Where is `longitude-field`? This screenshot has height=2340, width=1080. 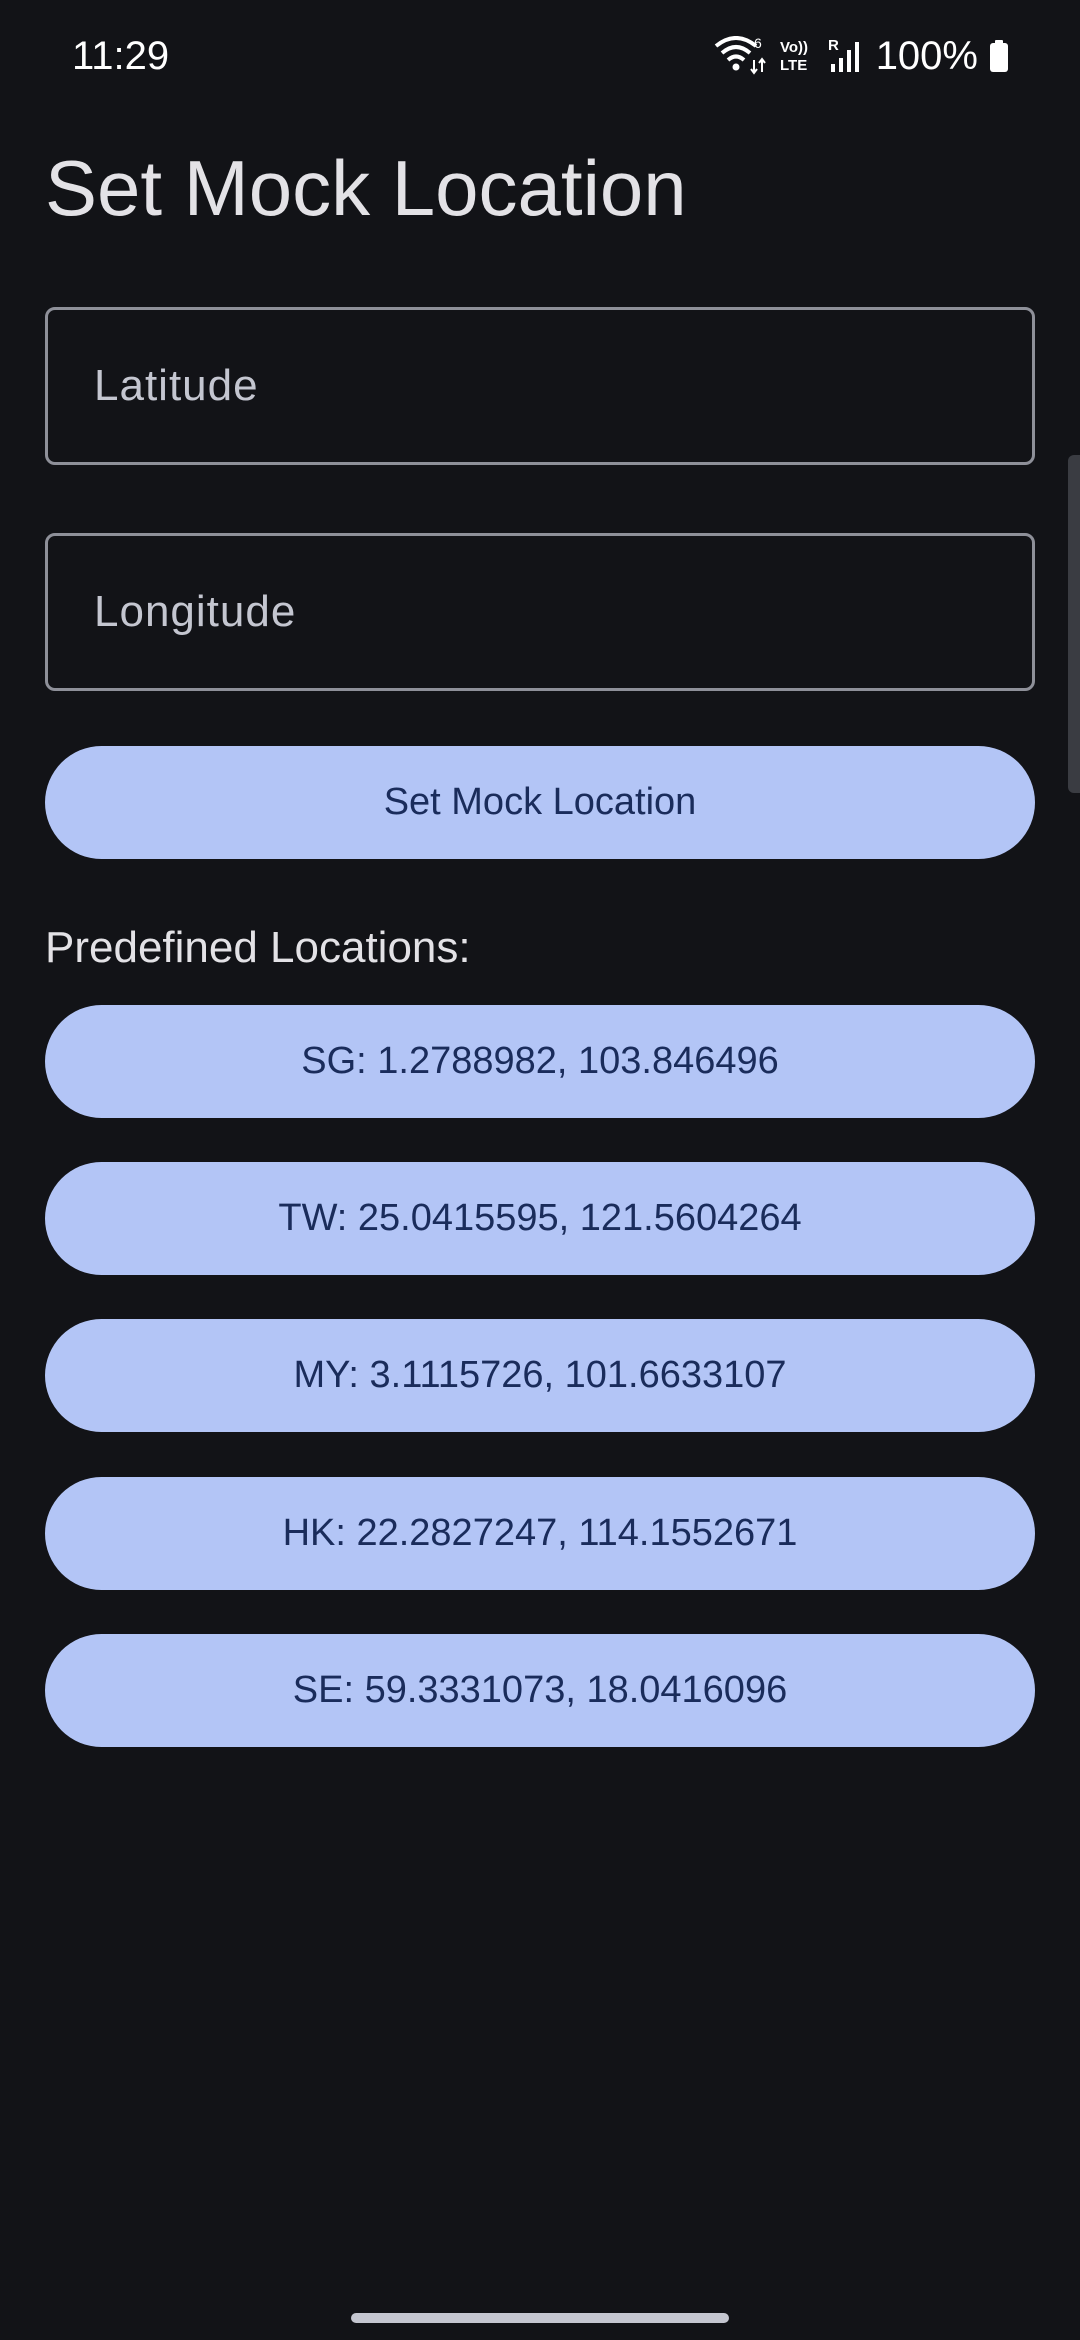 longitude-field is located at coordinates (540, 612).